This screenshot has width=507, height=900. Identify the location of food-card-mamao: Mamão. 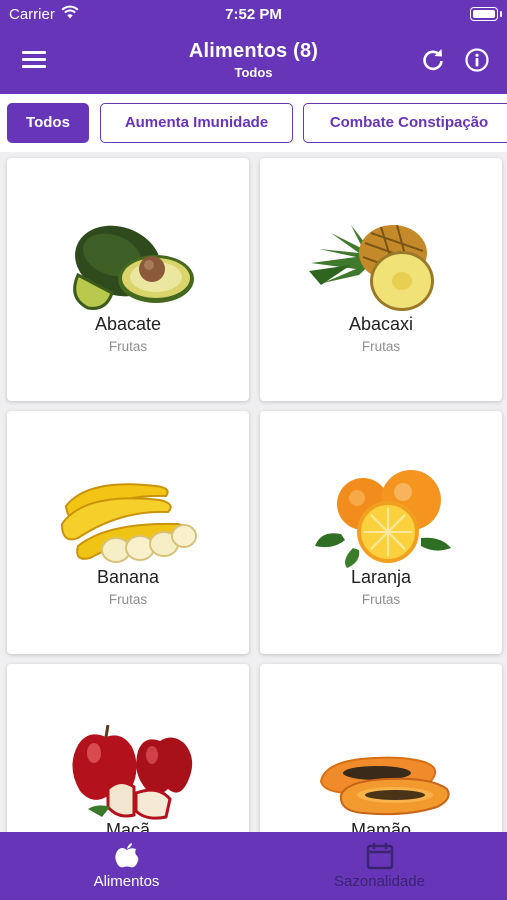
(381, 748).